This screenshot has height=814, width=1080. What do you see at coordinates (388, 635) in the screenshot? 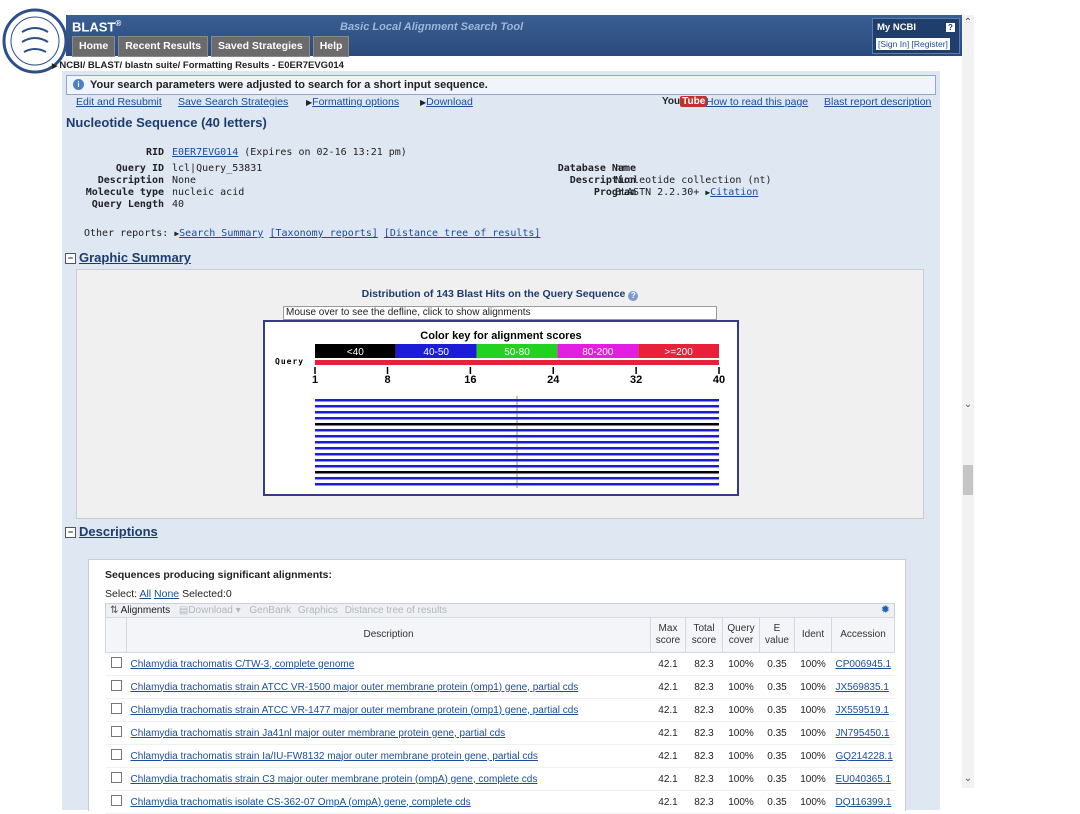
I see `description-column-header: Description` at bounding box center [388, 635].